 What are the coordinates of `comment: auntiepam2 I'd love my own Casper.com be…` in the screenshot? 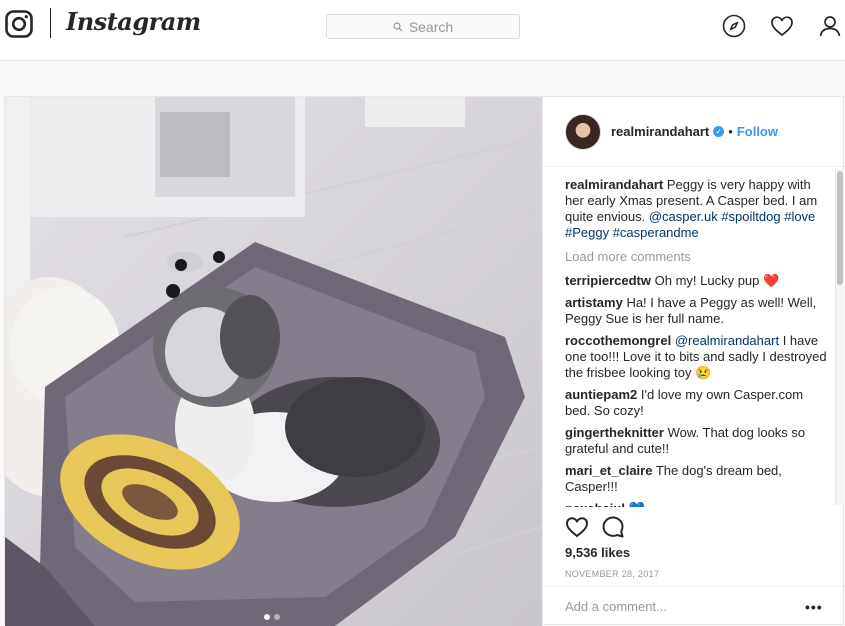 It's located at (696, 403).